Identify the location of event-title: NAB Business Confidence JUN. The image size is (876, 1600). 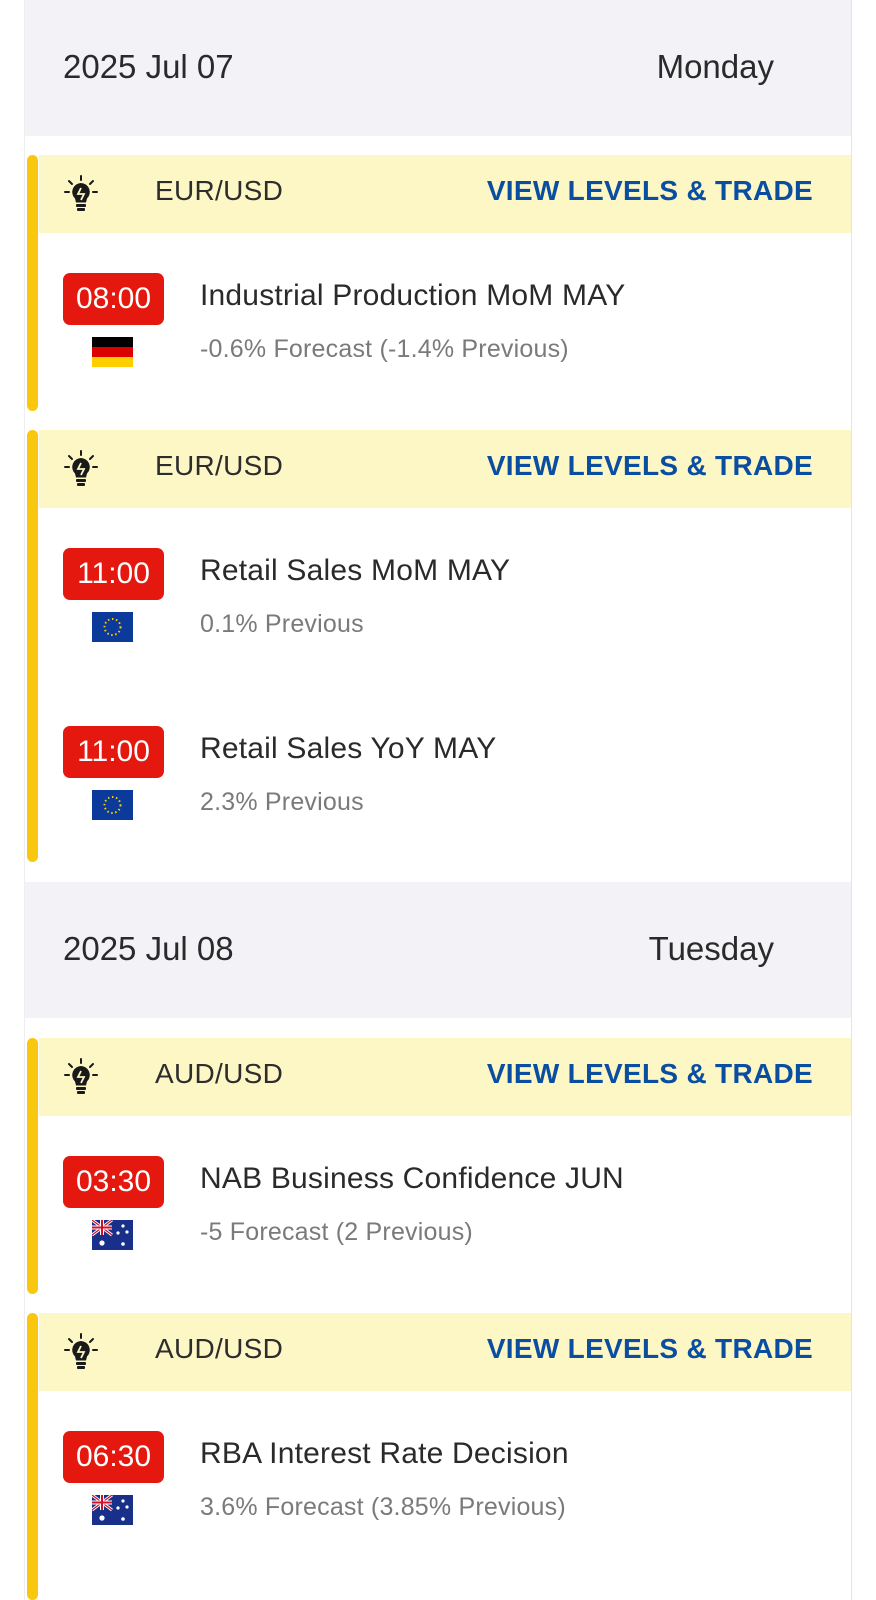
(412, 1178).